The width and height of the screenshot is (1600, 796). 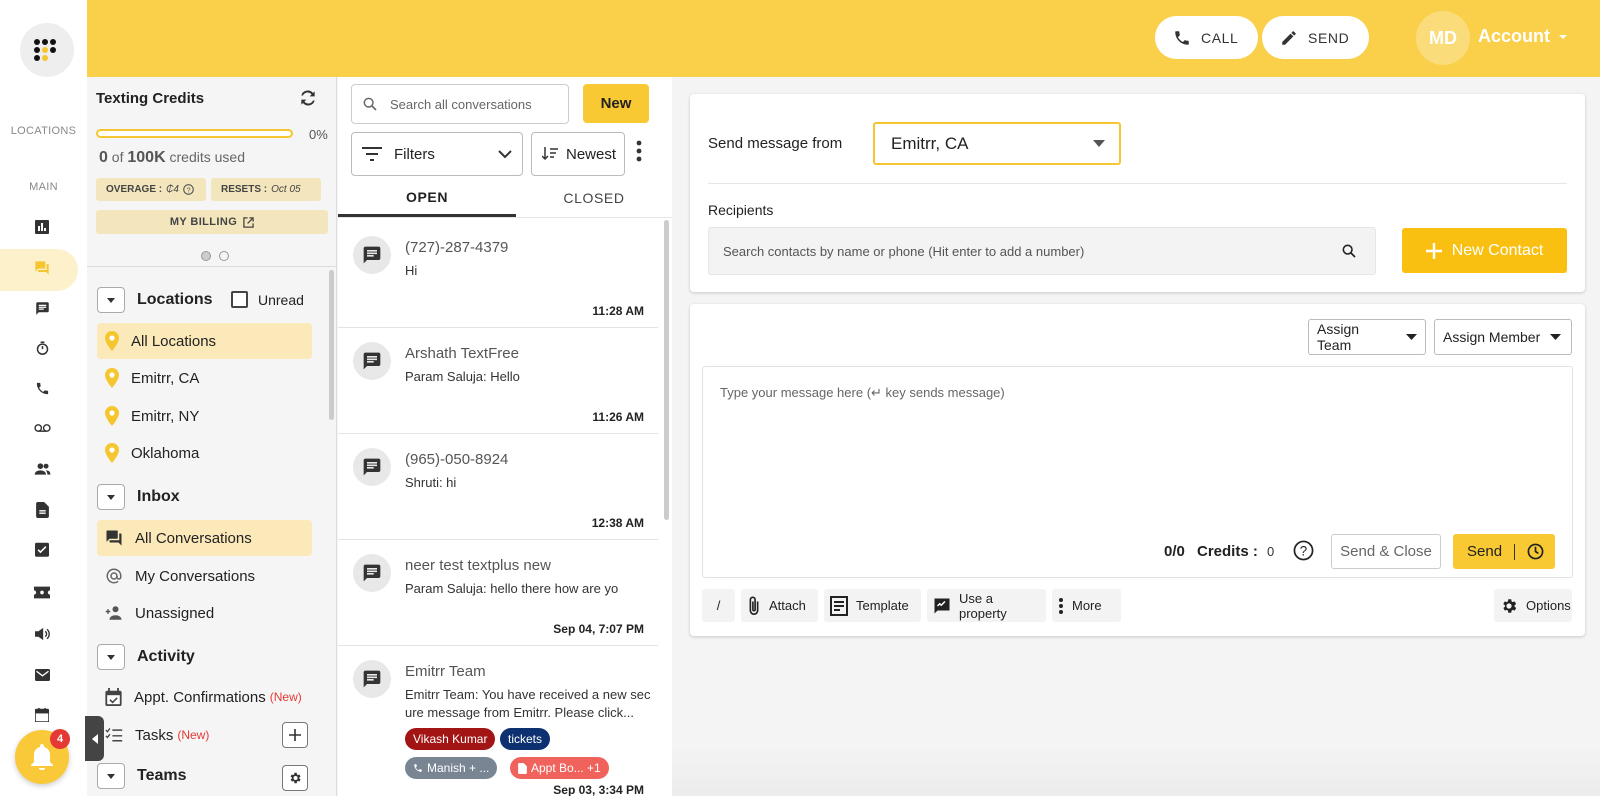 What do you see at coordinates (460, 104) in the screenshot?
I see `conversation-search-input: Search all conversations` at bounding box center [460, 104].